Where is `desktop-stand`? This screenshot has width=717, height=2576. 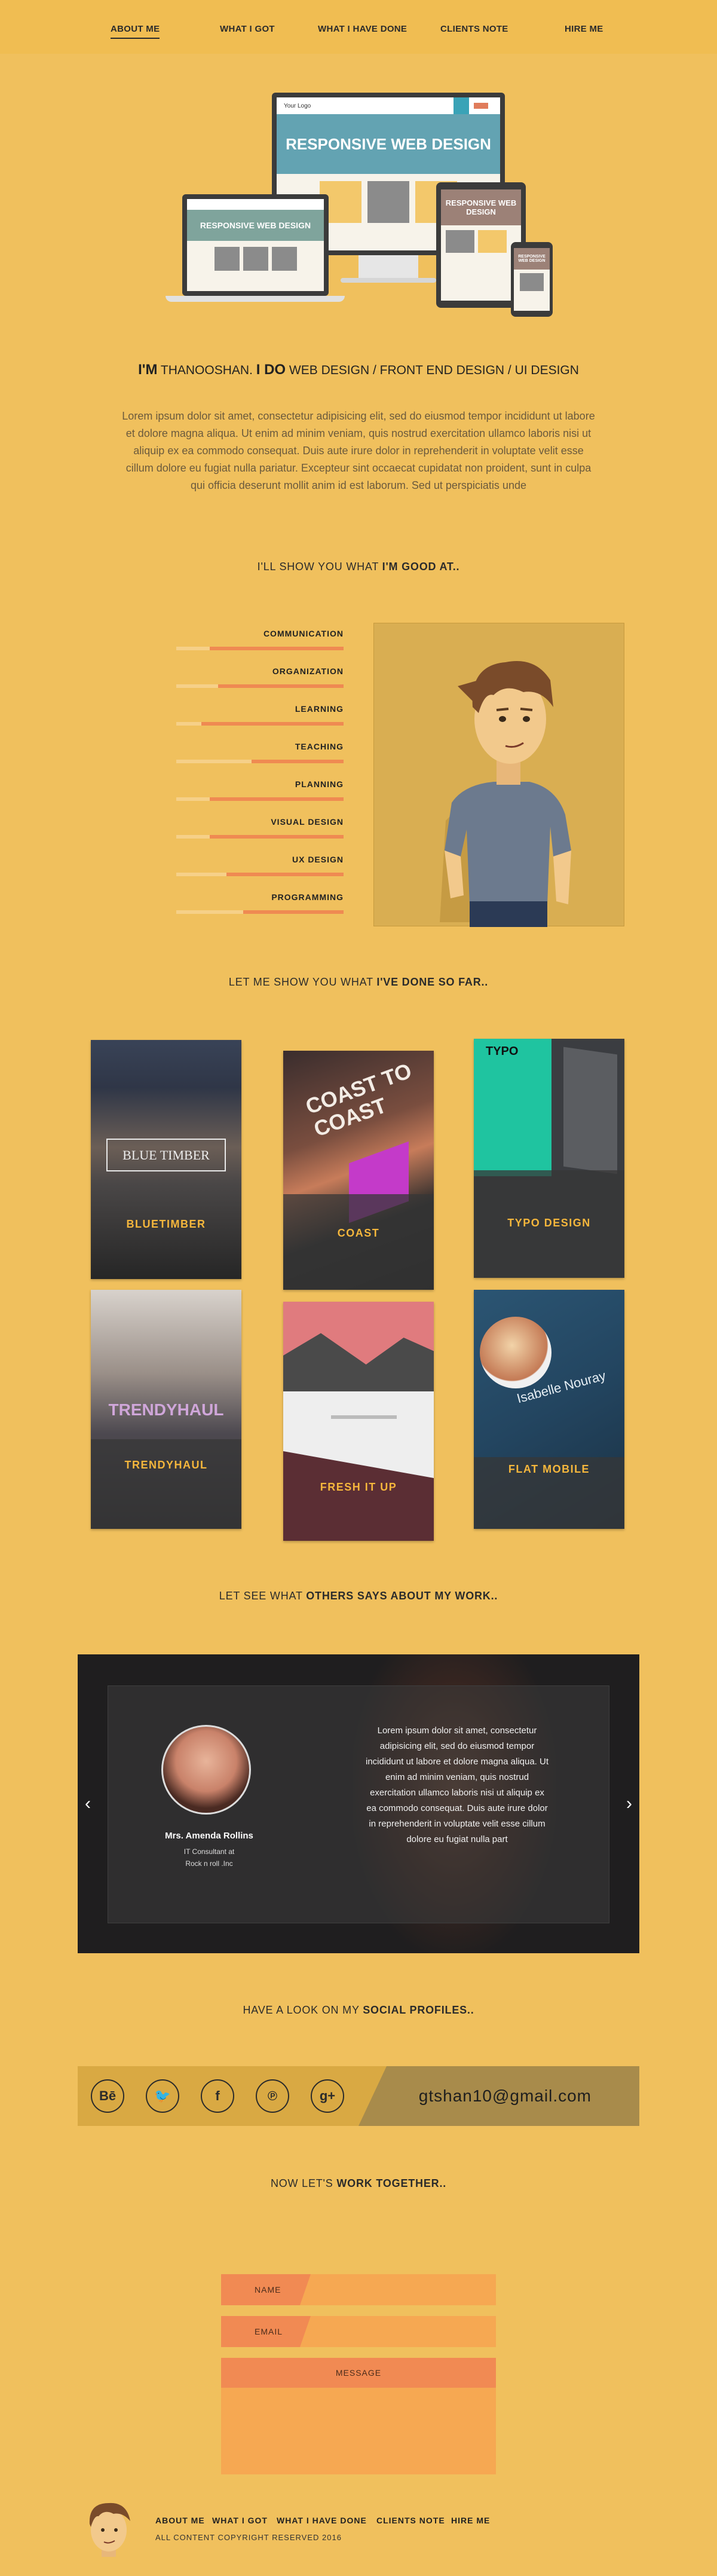 desktop-stand is located at coordinates (388, 267).